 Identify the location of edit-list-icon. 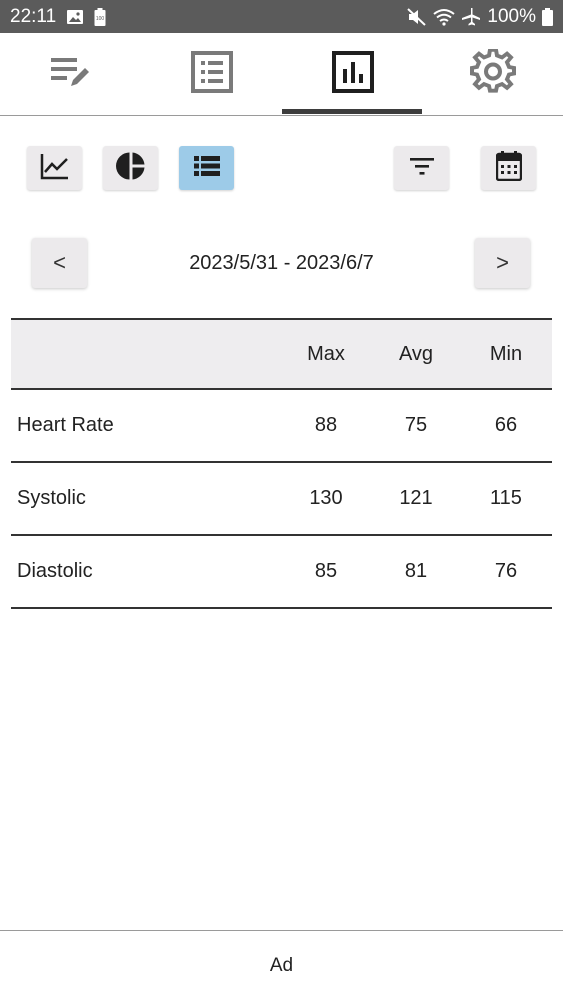
(71, 74).